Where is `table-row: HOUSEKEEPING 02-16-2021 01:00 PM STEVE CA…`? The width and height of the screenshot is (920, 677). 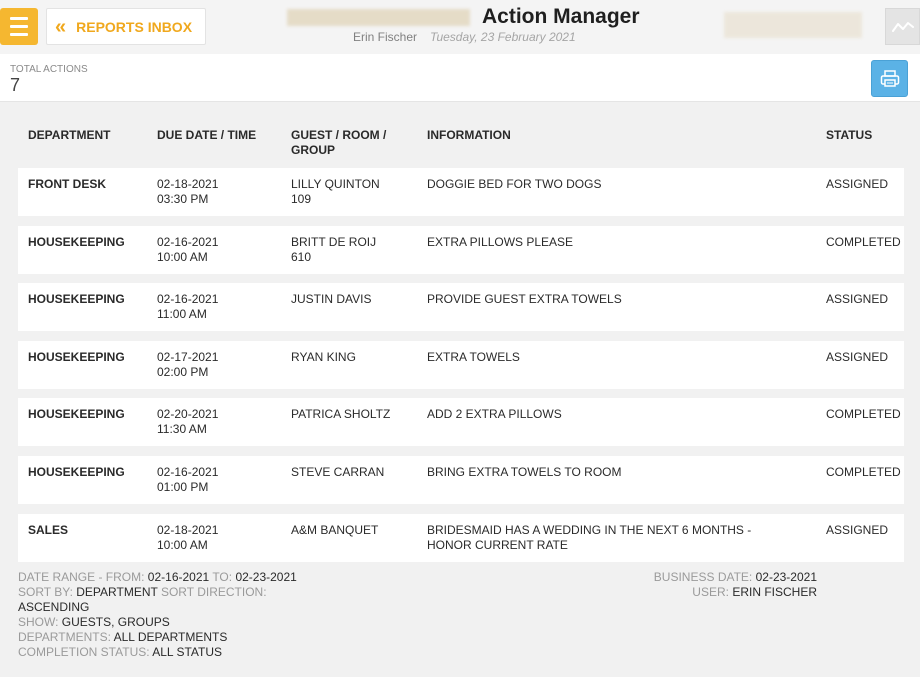 table-row: HOUSEKEEPING 02-16-2021 01:00 PM STEVE CA… is located at coordinates (461, 480).